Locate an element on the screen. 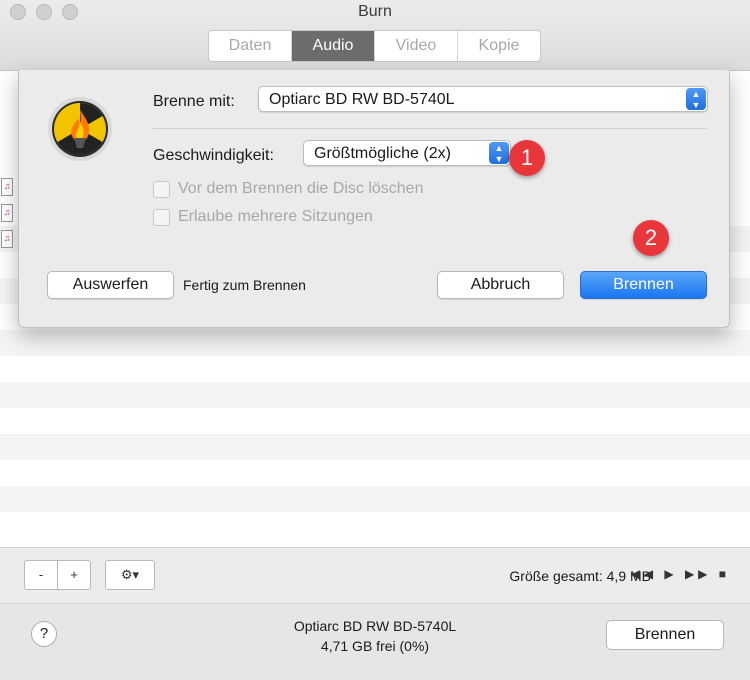  multisession-label: Erlaube mehrere Sitzungen is located at coordinates (275, 216).